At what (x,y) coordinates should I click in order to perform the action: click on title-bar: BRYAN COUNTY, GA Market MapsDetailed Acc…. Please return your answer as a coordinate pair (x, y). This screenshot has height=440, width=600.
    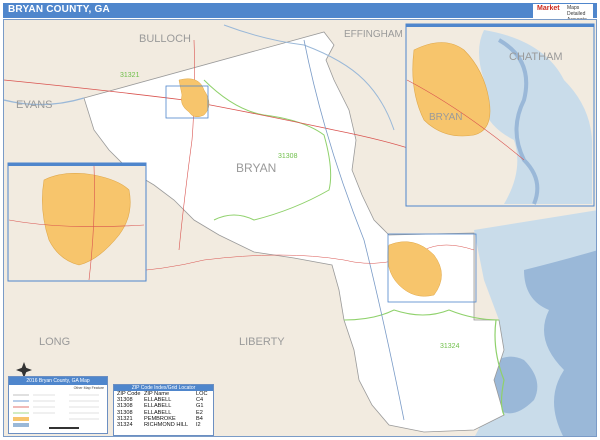
    Looking at the image, I should click on (300, 16).